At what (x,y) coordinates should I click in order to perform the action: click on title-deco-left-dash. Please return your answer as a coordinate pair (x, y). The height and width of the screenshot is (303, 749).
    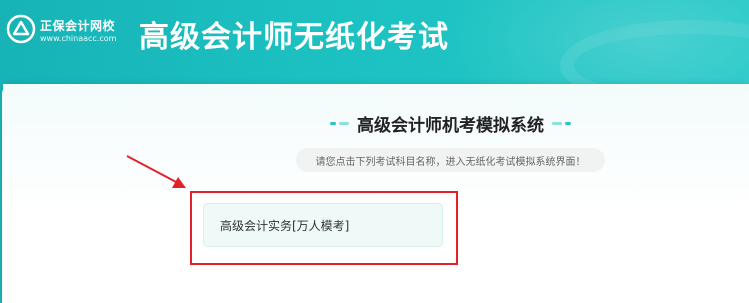
    Looking at the image, I should click on (333, 123).